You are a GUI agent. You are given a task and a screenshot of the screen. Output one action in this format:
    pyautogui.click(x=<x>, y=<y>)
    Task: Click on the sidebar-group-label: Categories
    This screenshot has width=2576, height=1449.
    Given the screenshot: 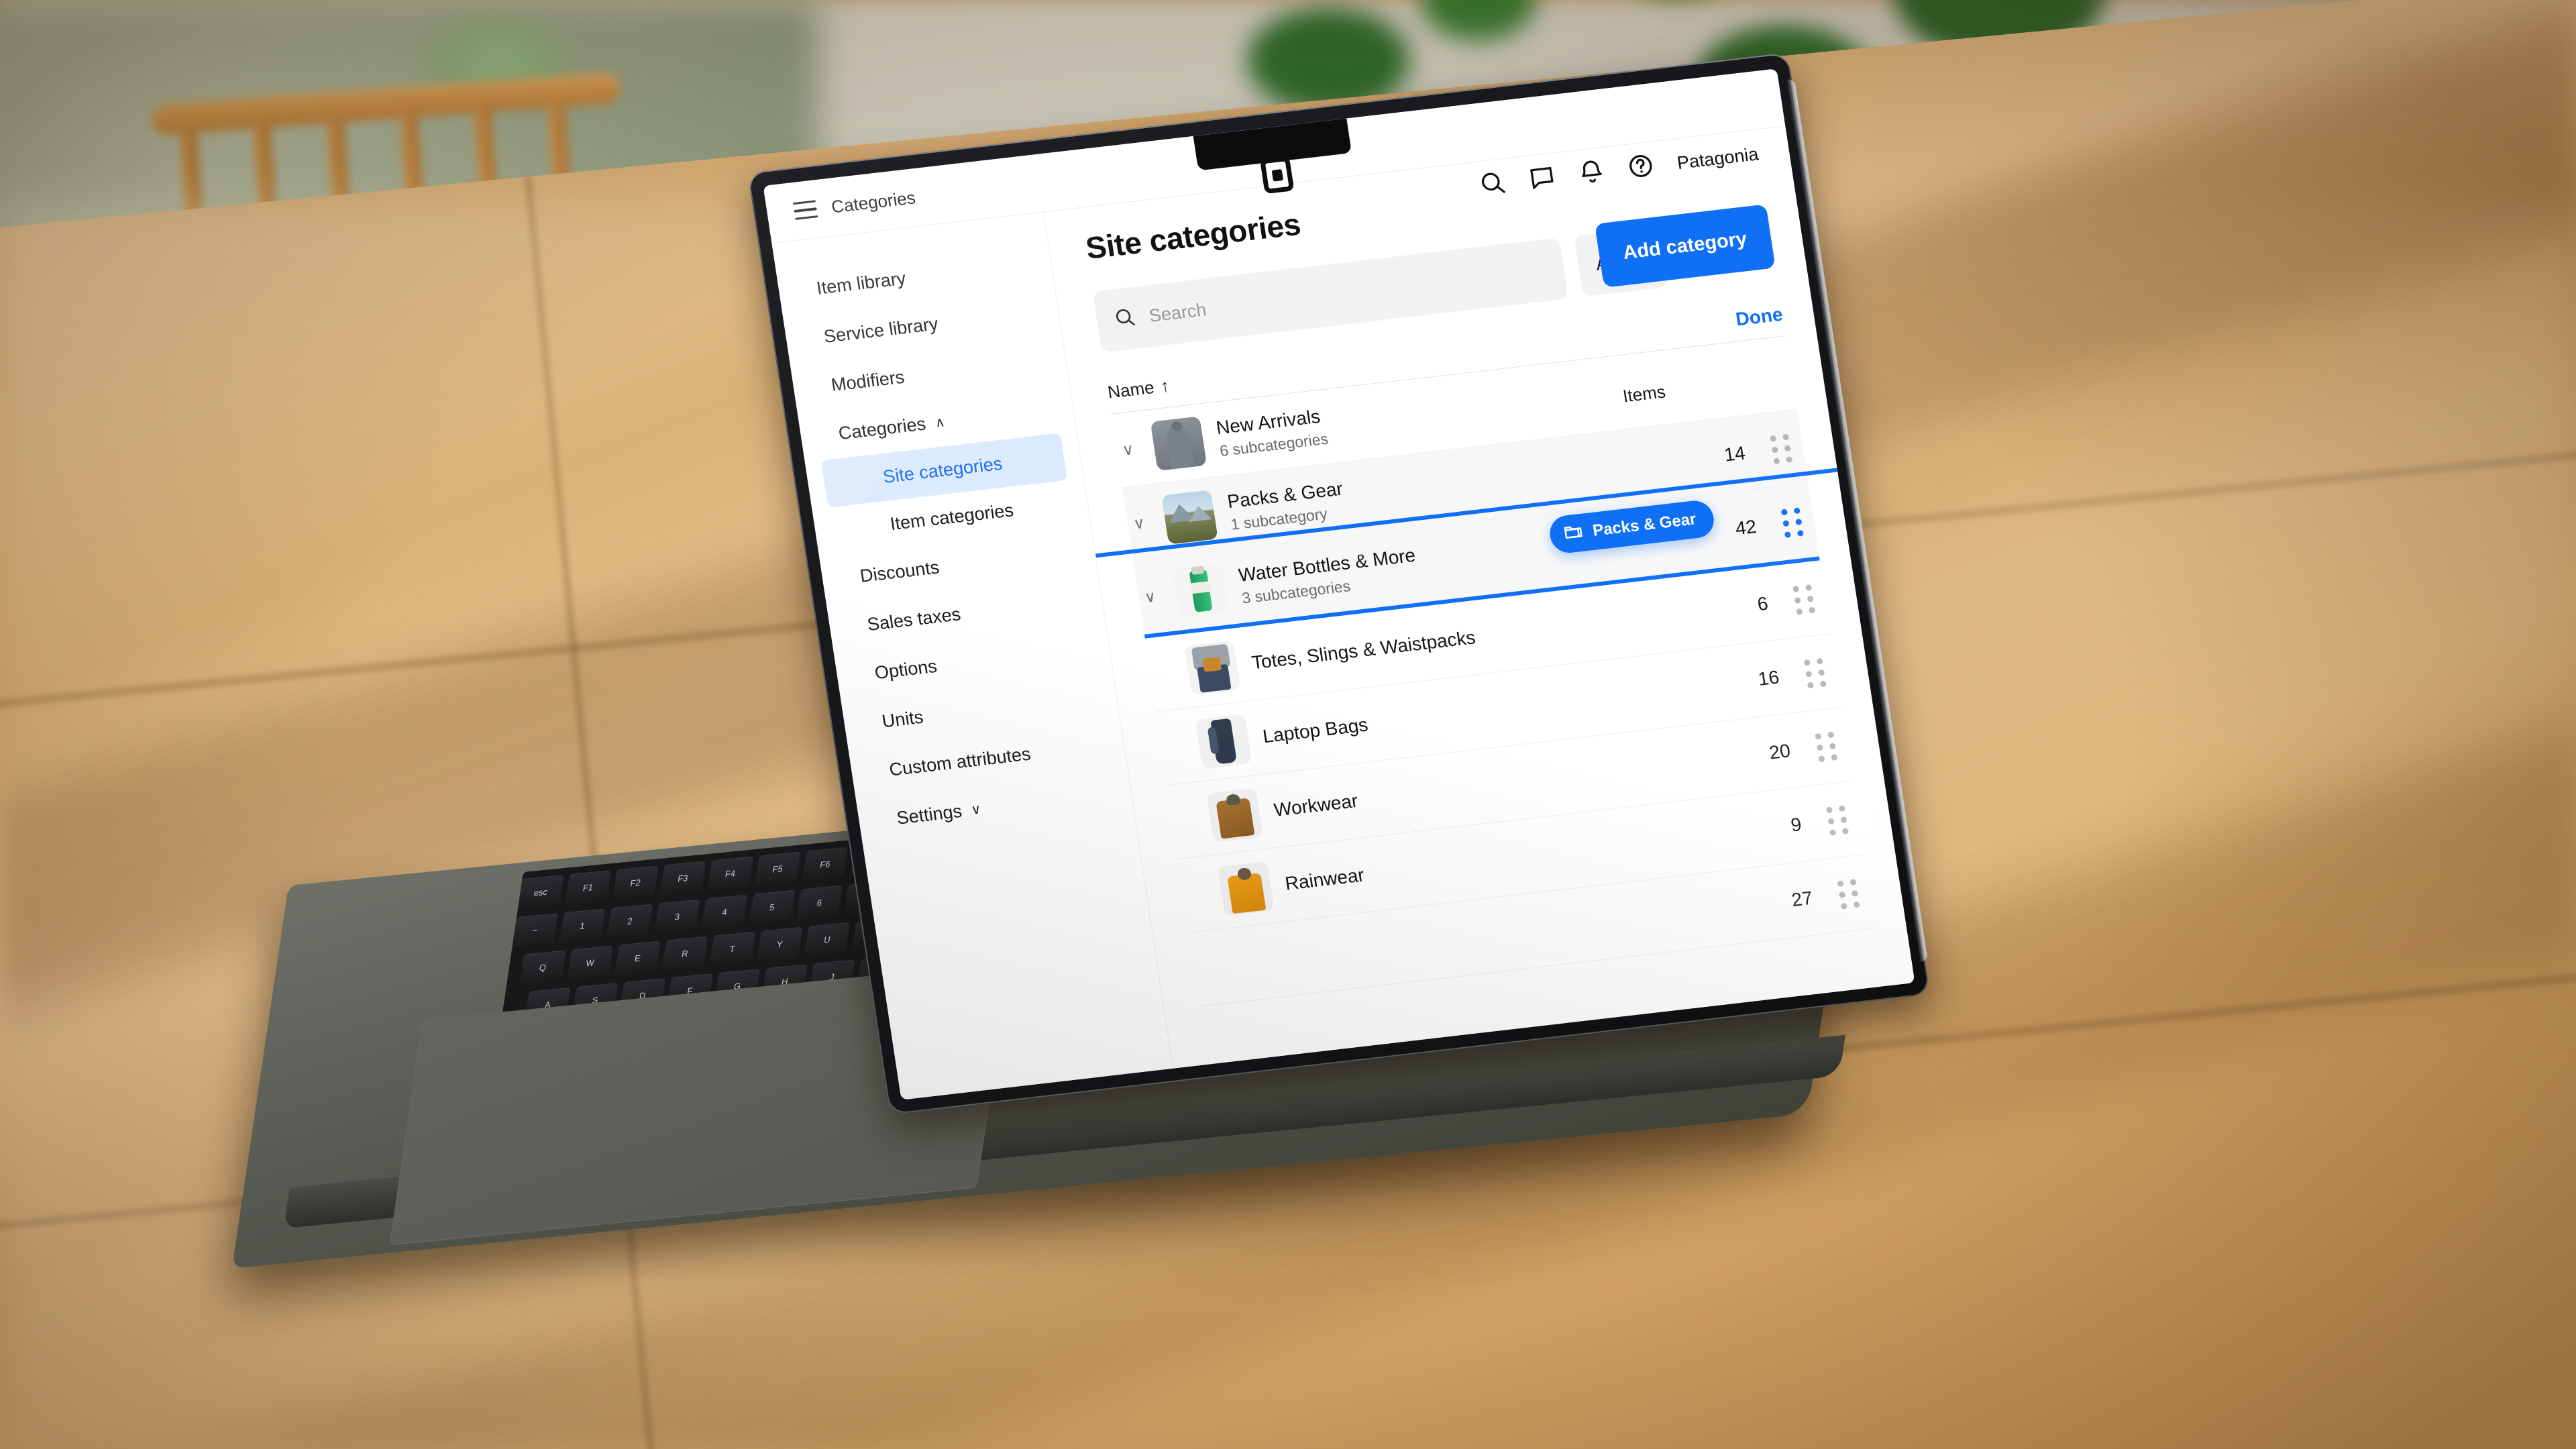 What is the action you would take?
    pyautogui.click(x=882, y=428)
    